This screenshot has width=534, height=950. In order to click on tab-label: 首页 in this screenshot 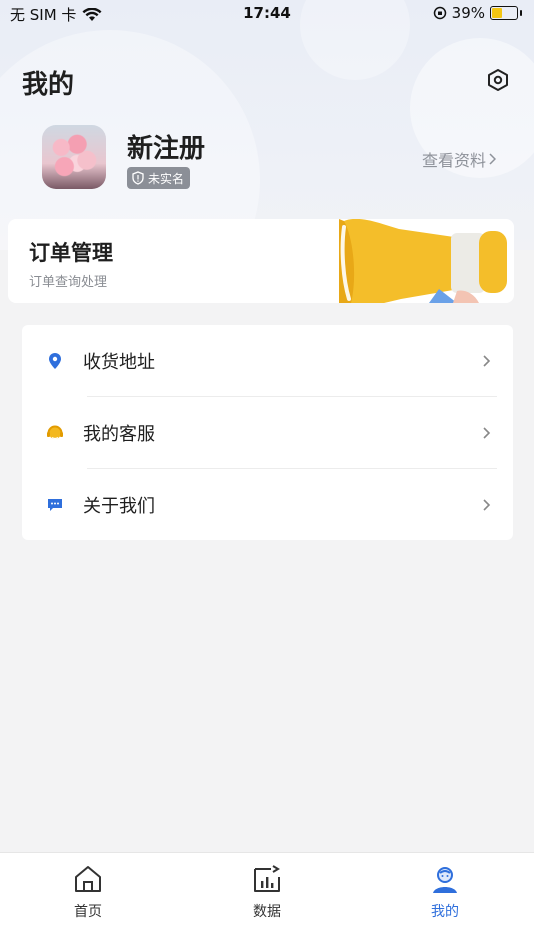, I will do `click(88, 912)`.